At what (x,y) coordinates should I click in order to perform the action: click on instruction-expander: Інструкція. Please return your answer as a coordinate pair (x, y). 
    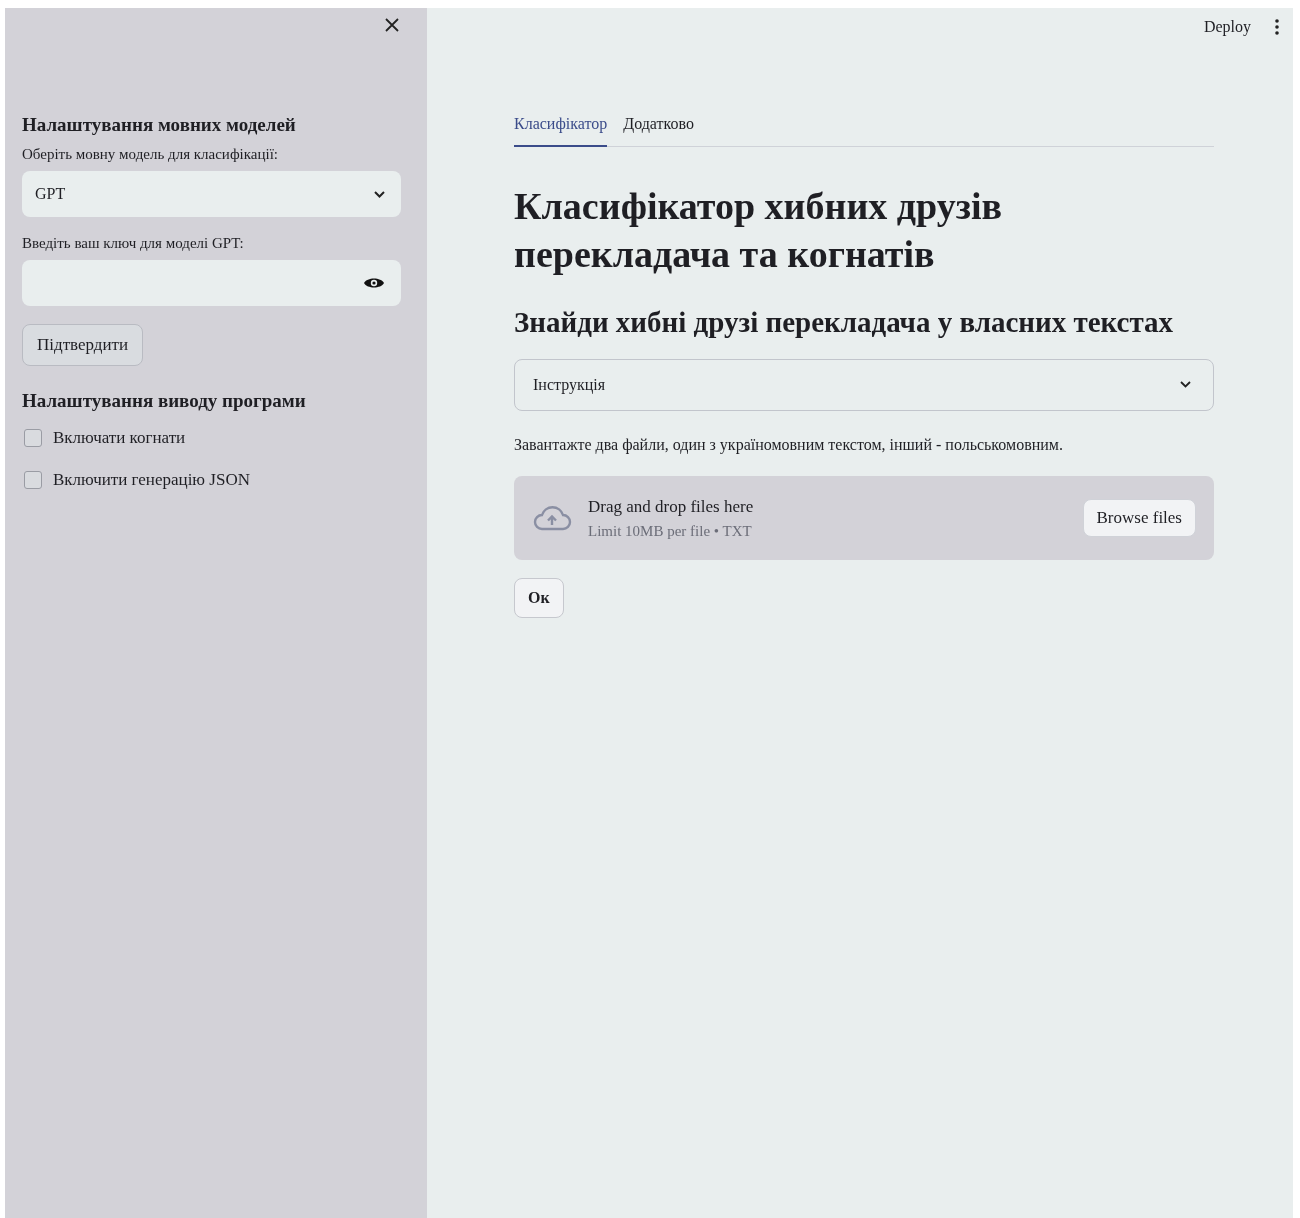
    Looking at the image, I should click on (864, 384).